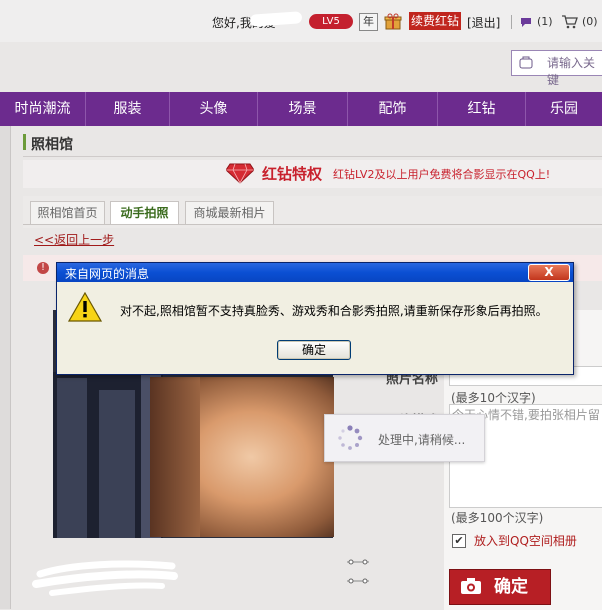  Describe the element at coordinates (144, 213) in the screenshot. I see `tab-take-photo: 动手拍照` at that location.